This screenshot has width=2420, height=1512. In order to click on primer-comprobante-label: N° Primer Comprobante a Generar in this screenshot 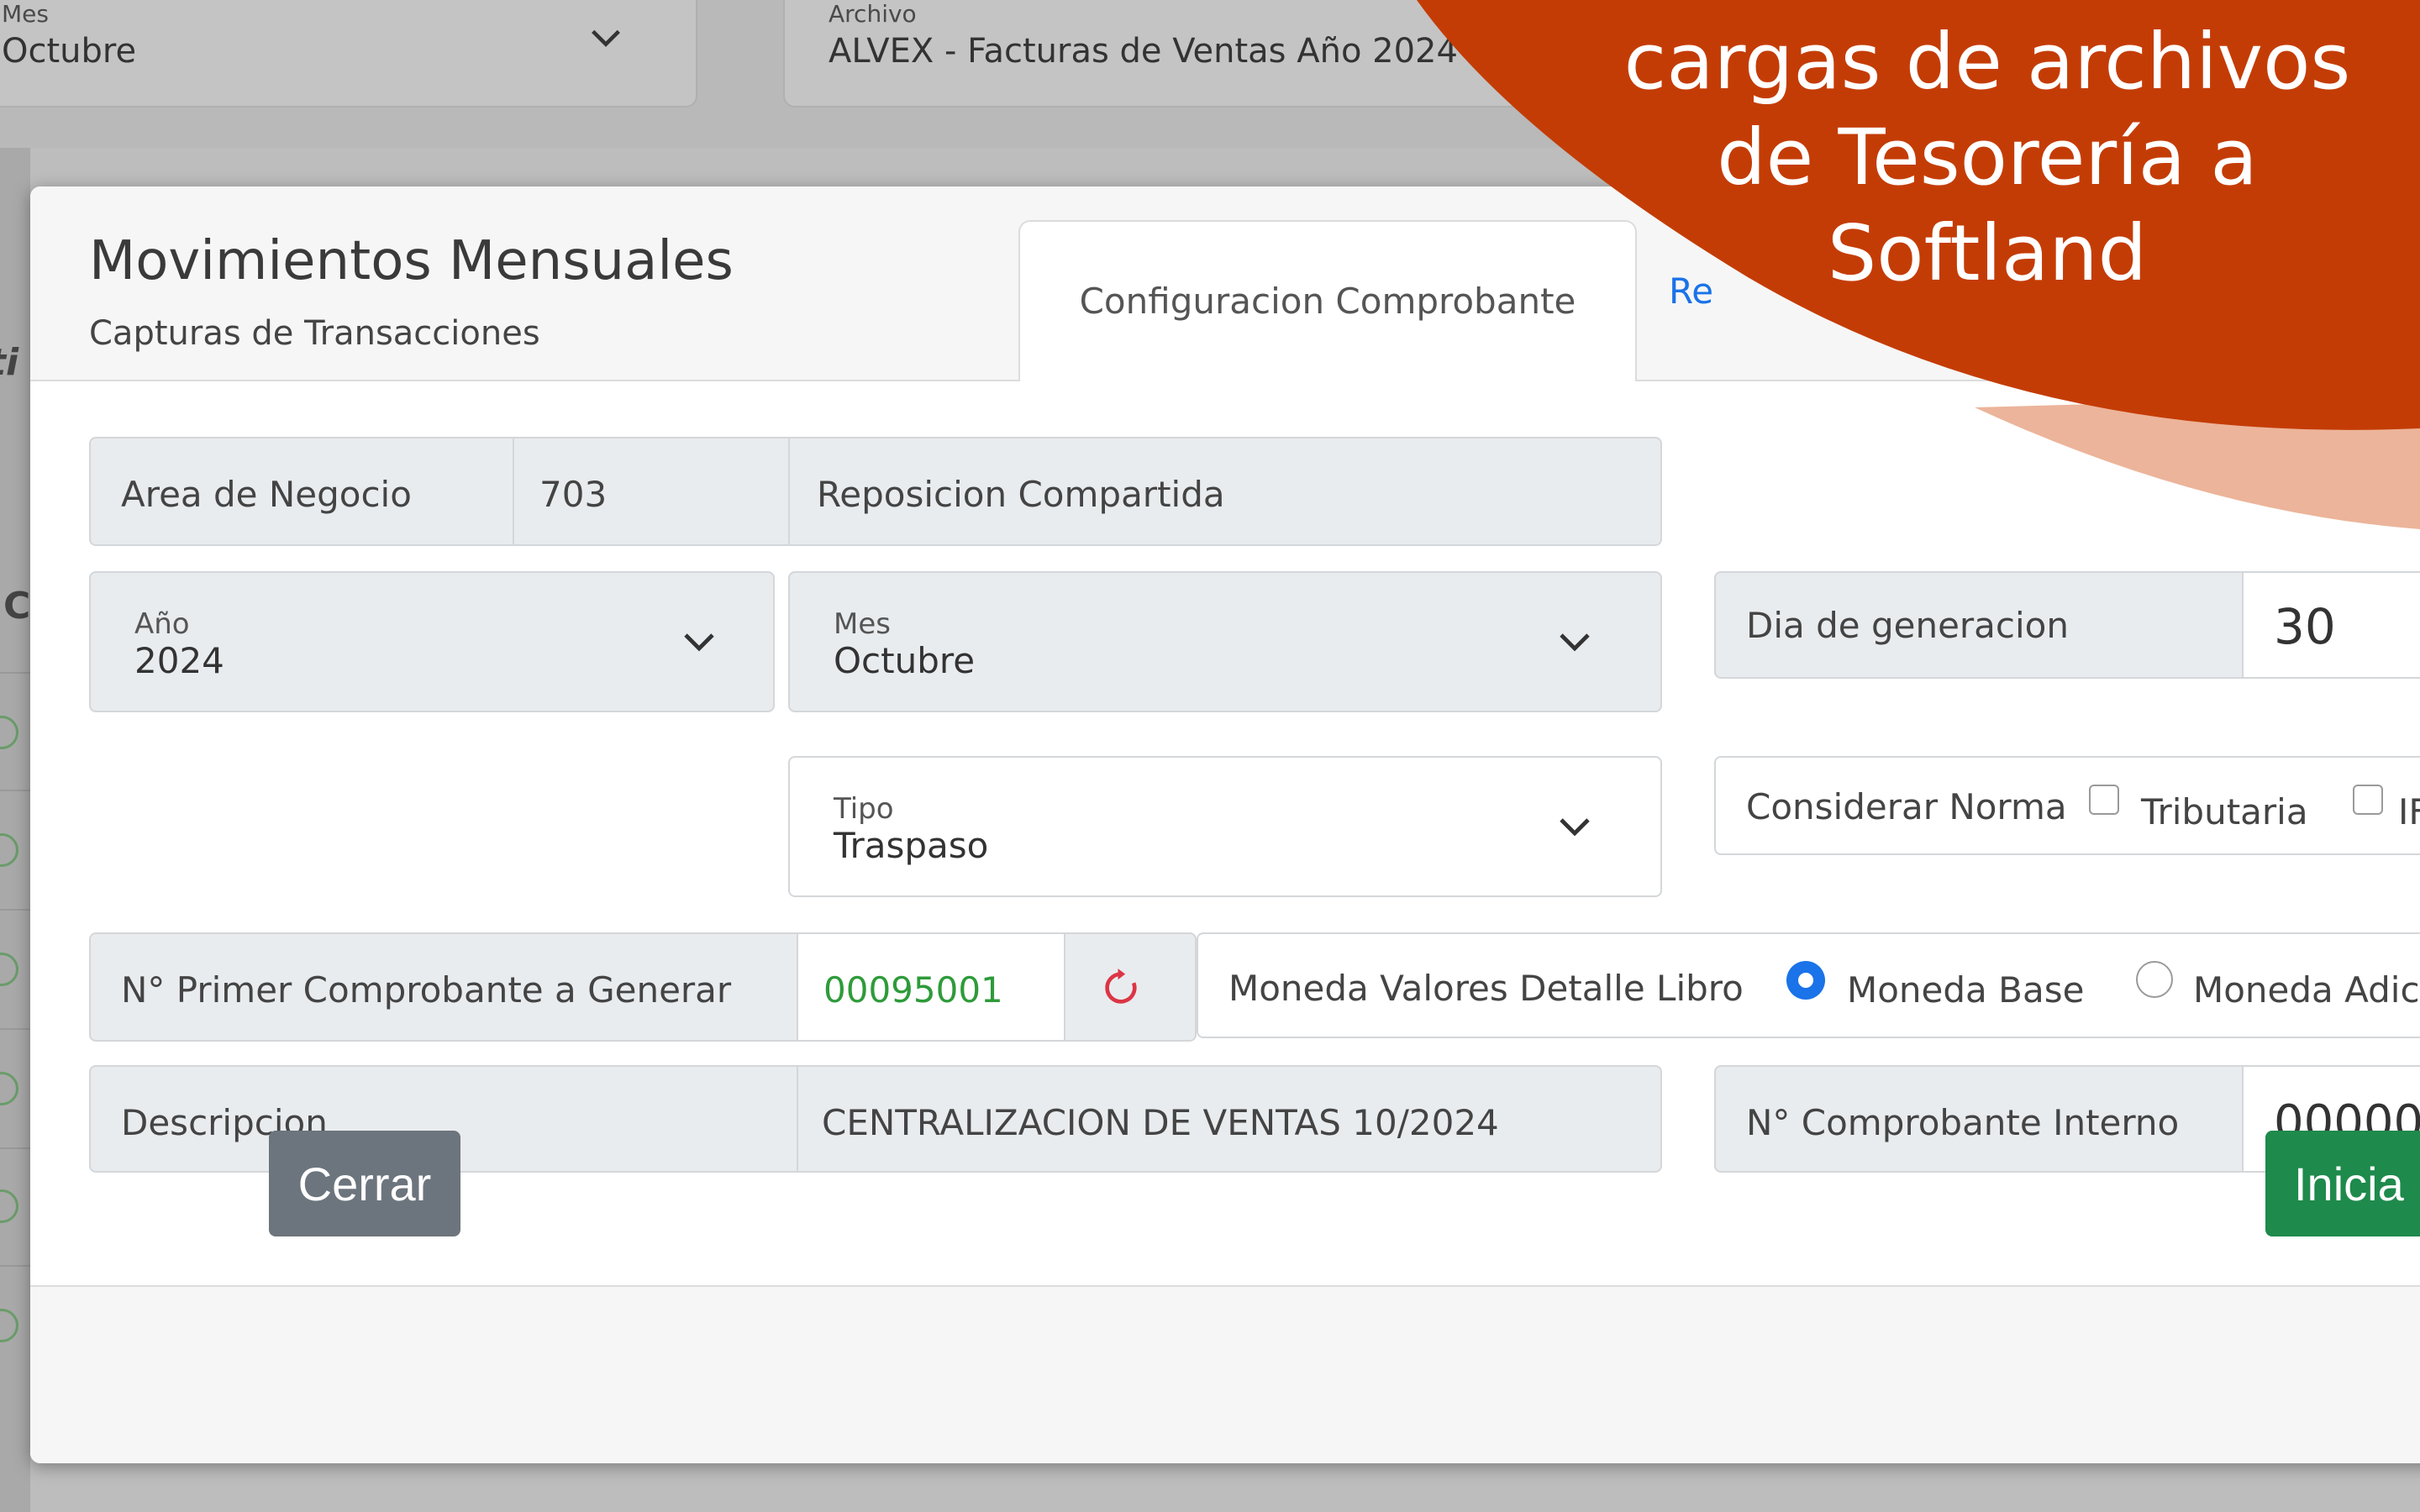, I will do `click(427, 990)`.